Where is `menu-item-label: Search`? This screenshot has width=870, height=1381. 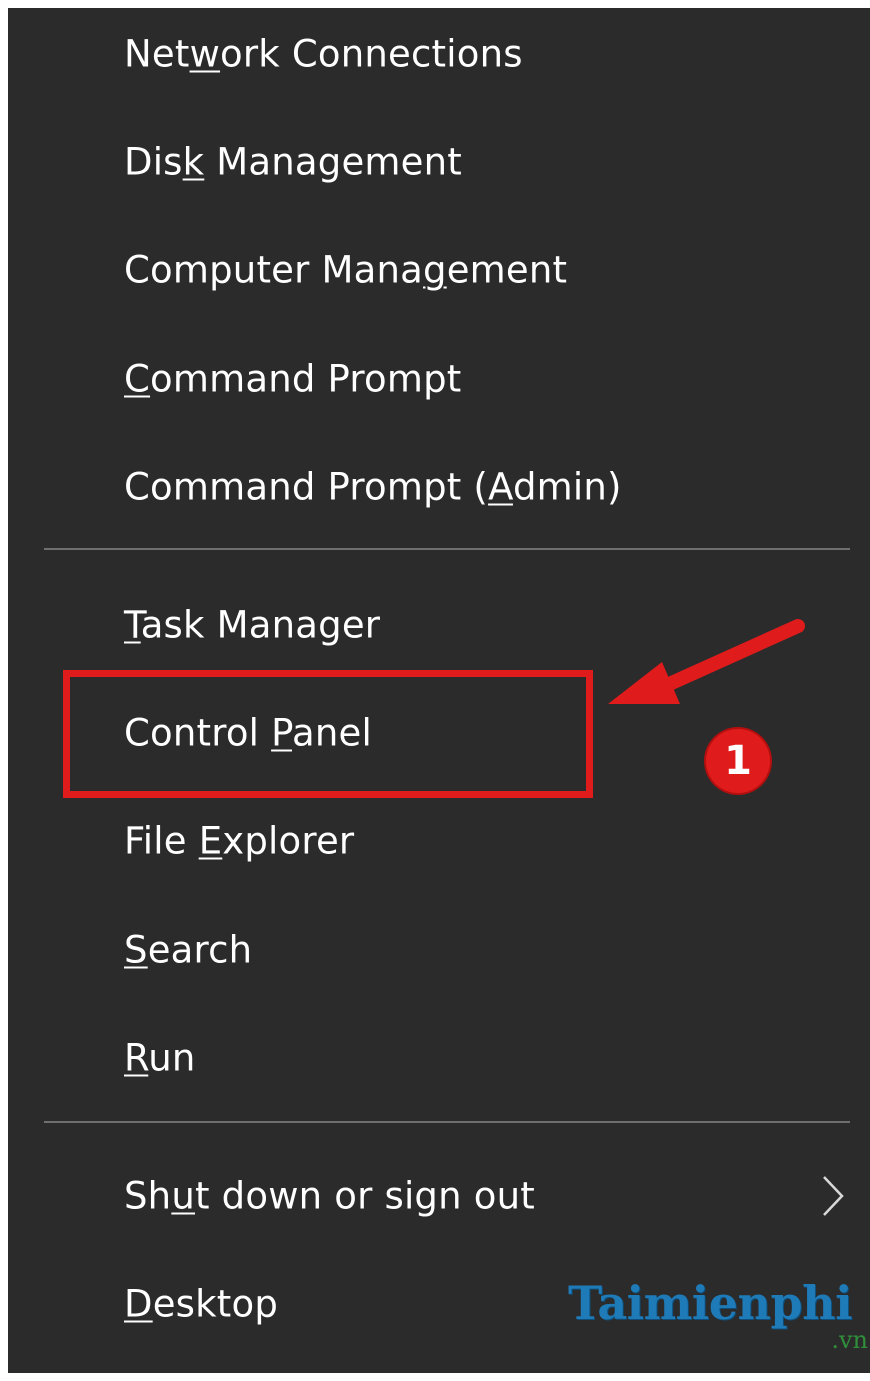 menu-item-label: Search is located at coordinates (188, 950).